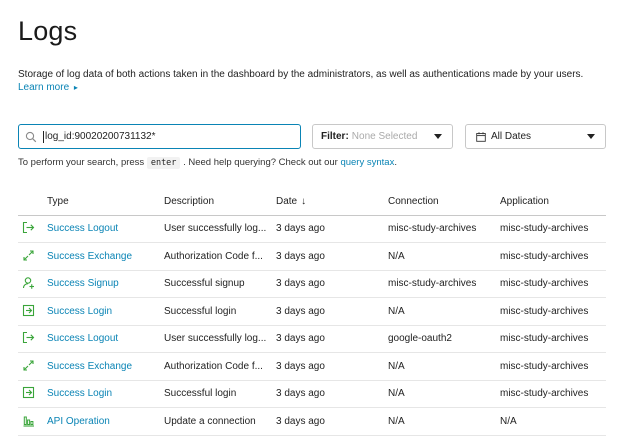 The height and width of the screenshot is (440, 640). Describe the element at coordinates (78, 421) in the screenshot. I see `event-type-link: API Operation` at that location.